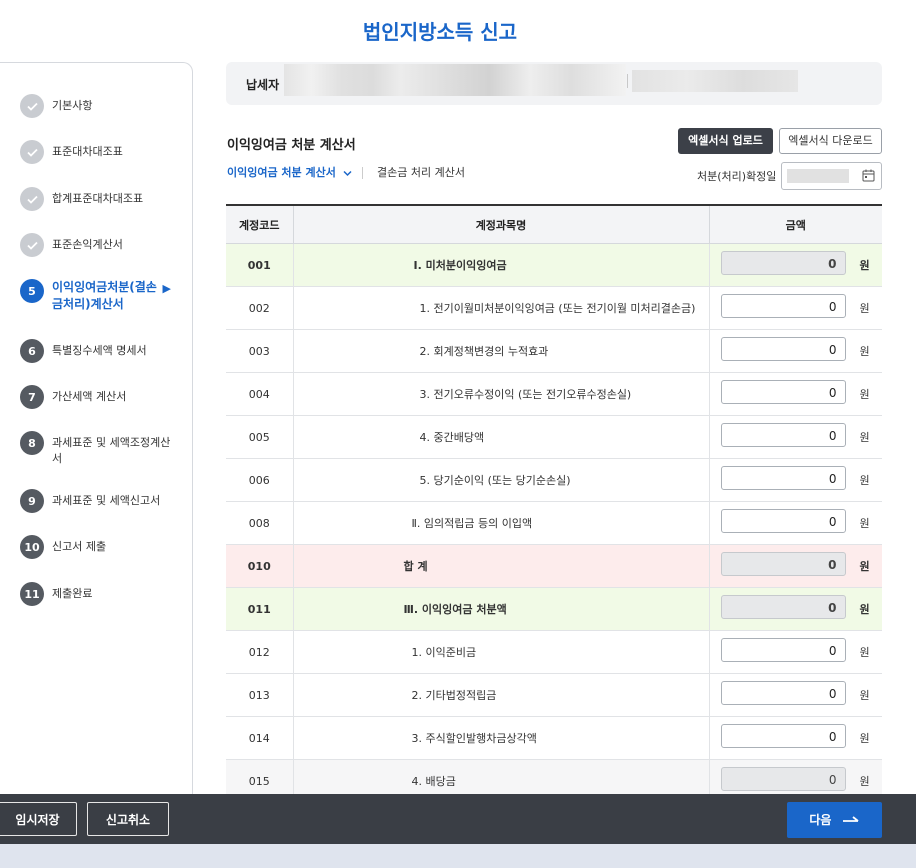 This screenshot has height=868, width=916. Describe the element at coordinates (458, 856) in the screenshot. I see `taskbar-strip` at that location.